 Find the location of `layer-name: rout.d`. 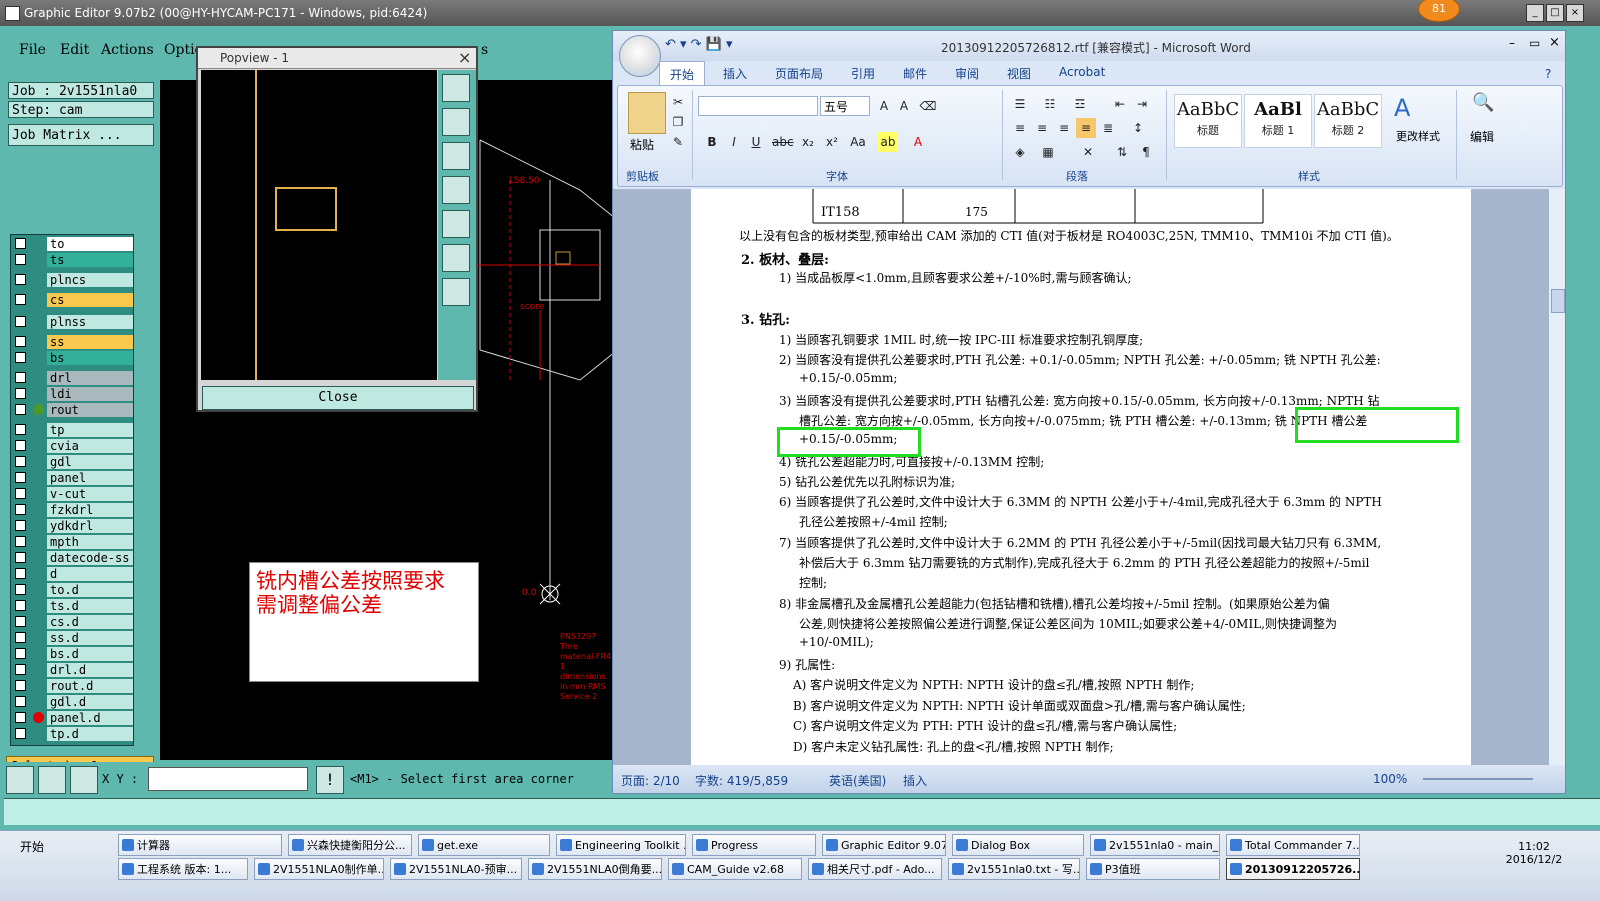

layer-name: rout.d is located at coordinates (90, 686).